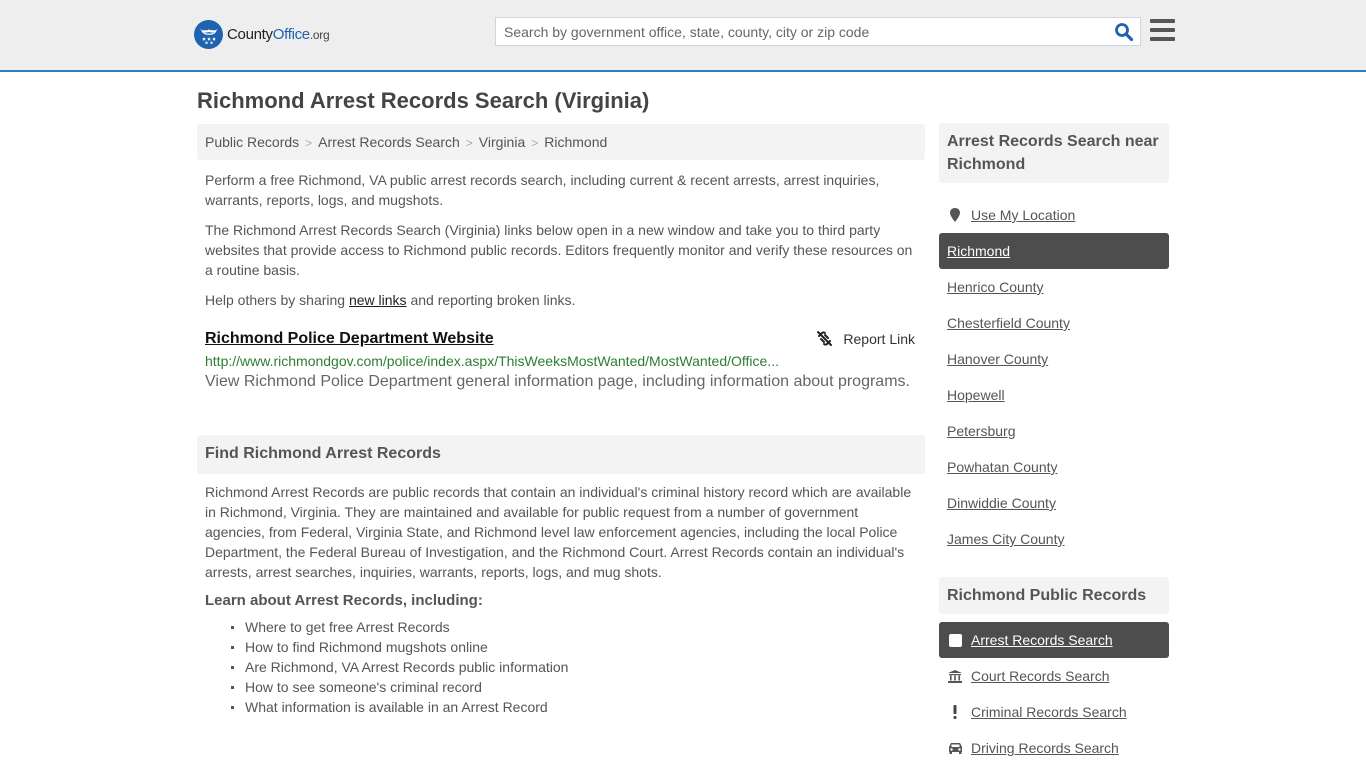 Image resolution: width=1366 pixels, height=768 pixels. What do you see at coordinates (208, 34) in the screenshot?
I see `eagle-logo-icon` at bounding box center [208, 34].